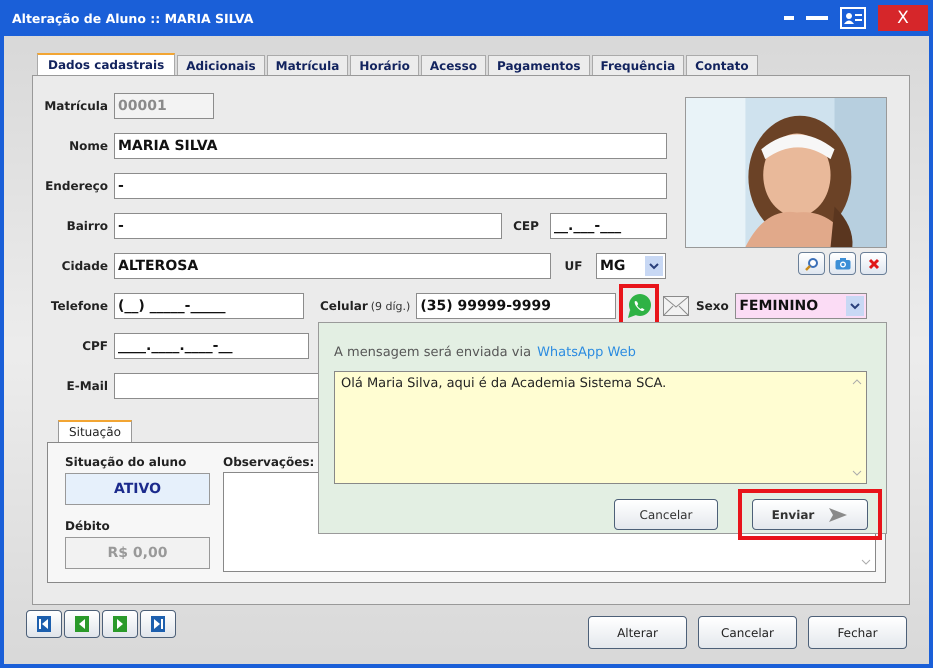 Image resolution: width=933 pixels, height=668 pixels. What do you see at coordinates (574, 266) in the screenshot?
I see `field-label: UF` at bounding box center [574, 266].